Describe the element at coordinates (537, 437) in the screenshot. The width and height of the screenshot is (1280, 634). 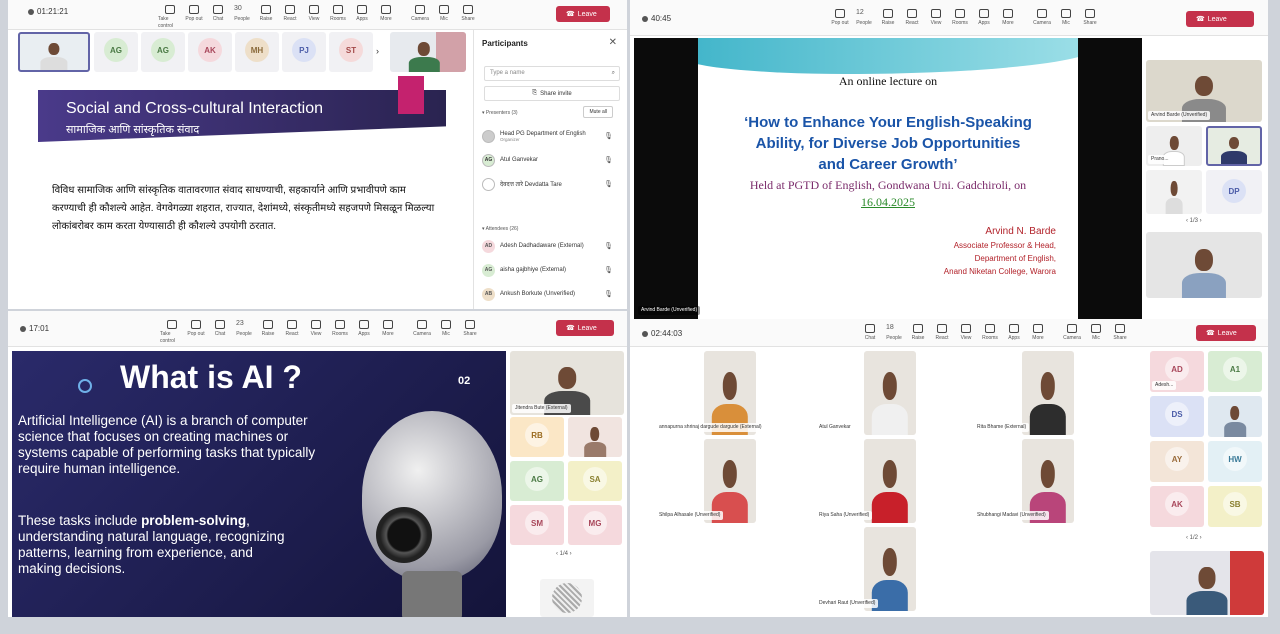
I see `participant-tile: RB` at that location.